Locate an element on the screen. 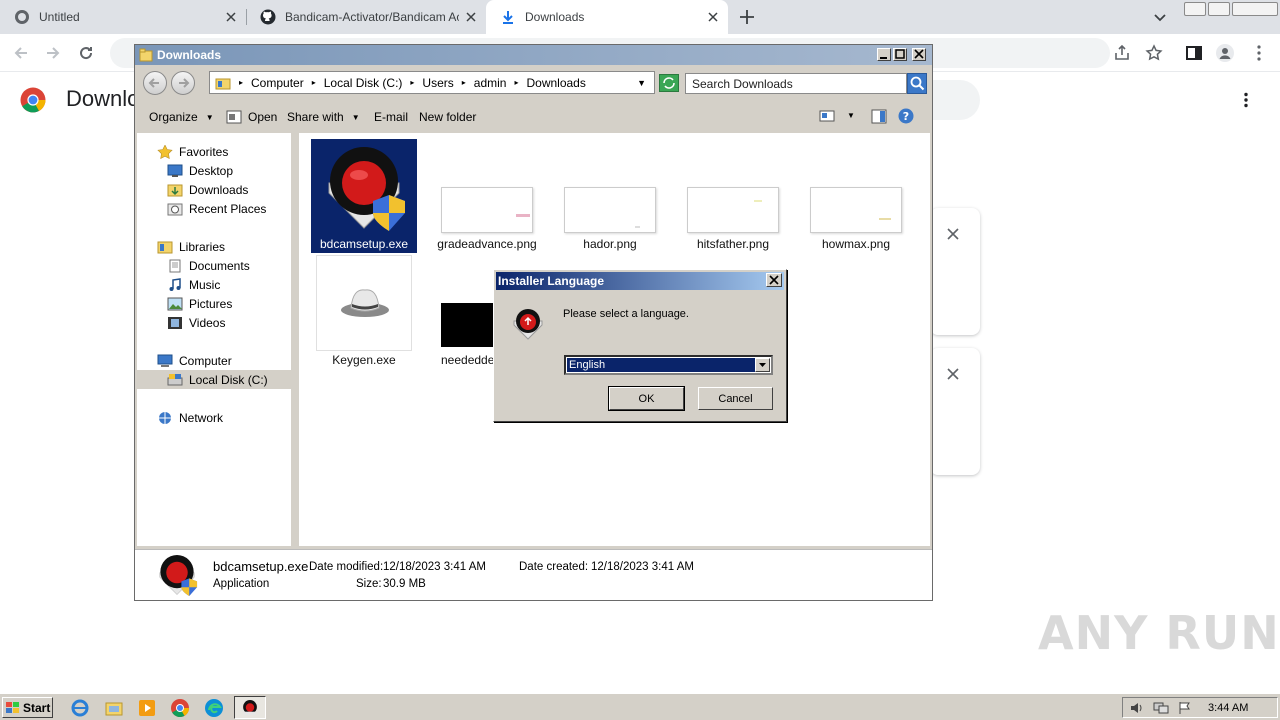 This screenshot has height=720, width=1280. nav-downloads: Downloads is located at coordinates (207, 189).